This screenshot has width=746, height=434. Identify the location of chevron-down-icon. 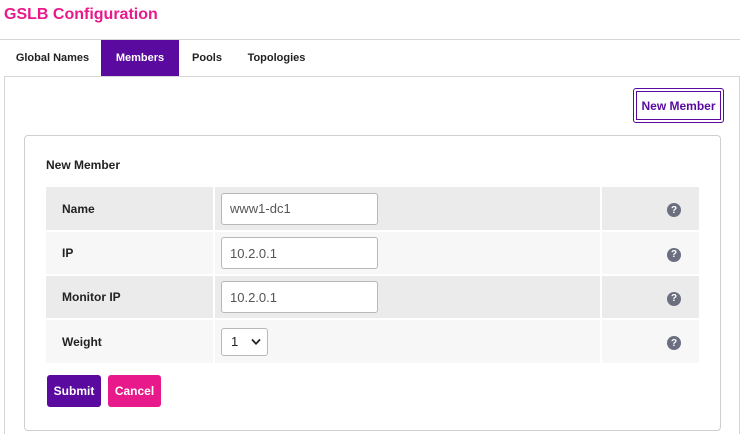
(256, 341).